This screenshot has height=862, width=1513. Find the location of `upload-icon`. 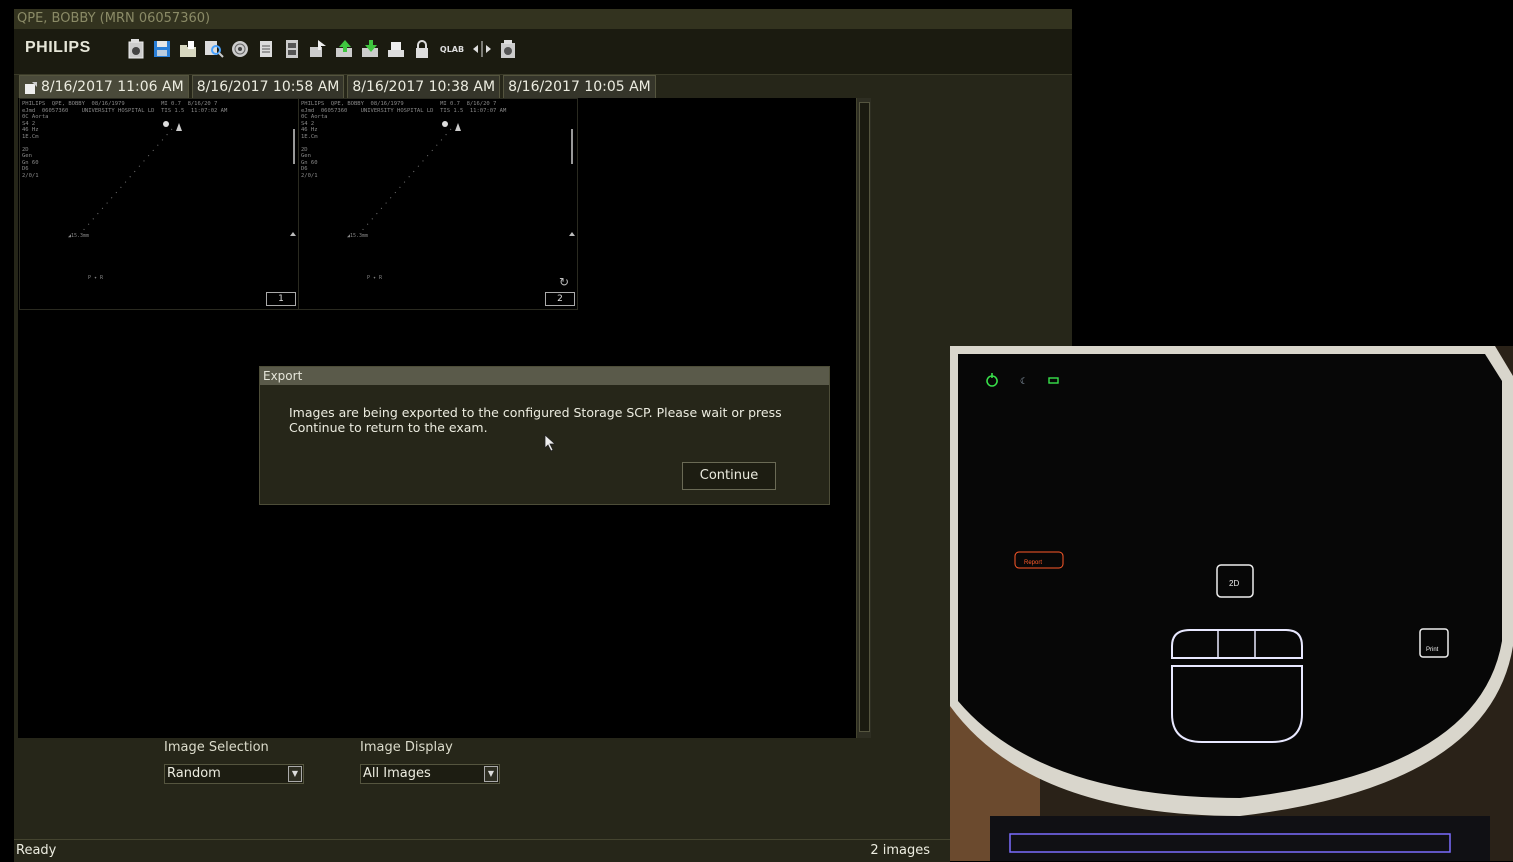

upload-icon is located at coordinates (344, 49).